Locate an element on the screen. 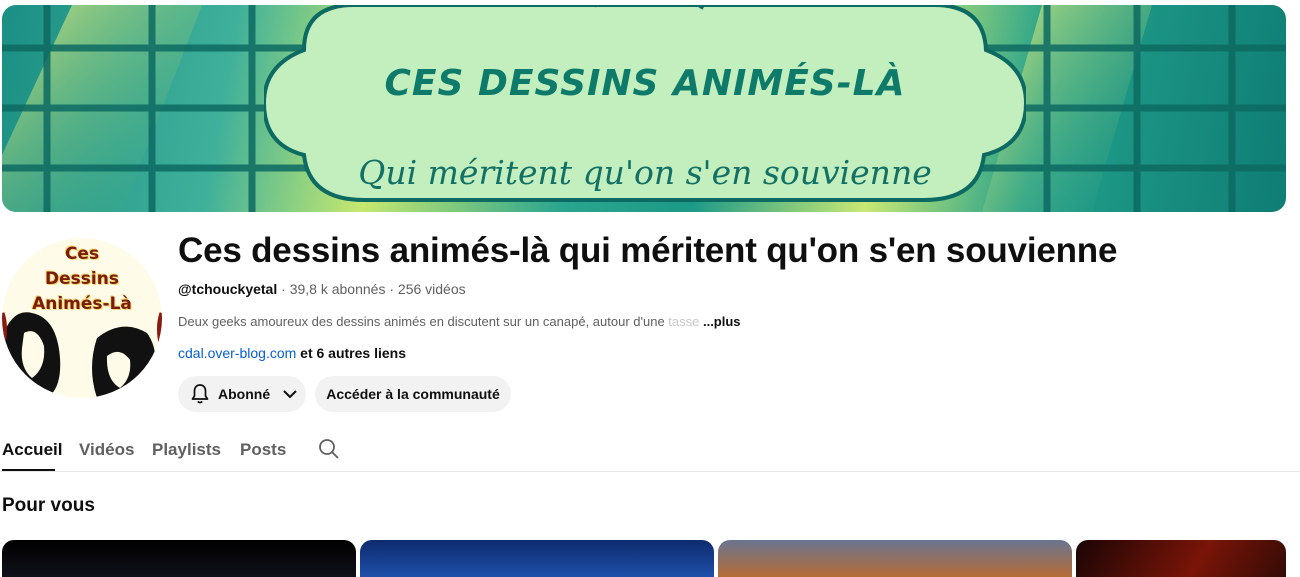 This screenshot has width=1300, height=577. search-icon is located at coordinates (329, 449).